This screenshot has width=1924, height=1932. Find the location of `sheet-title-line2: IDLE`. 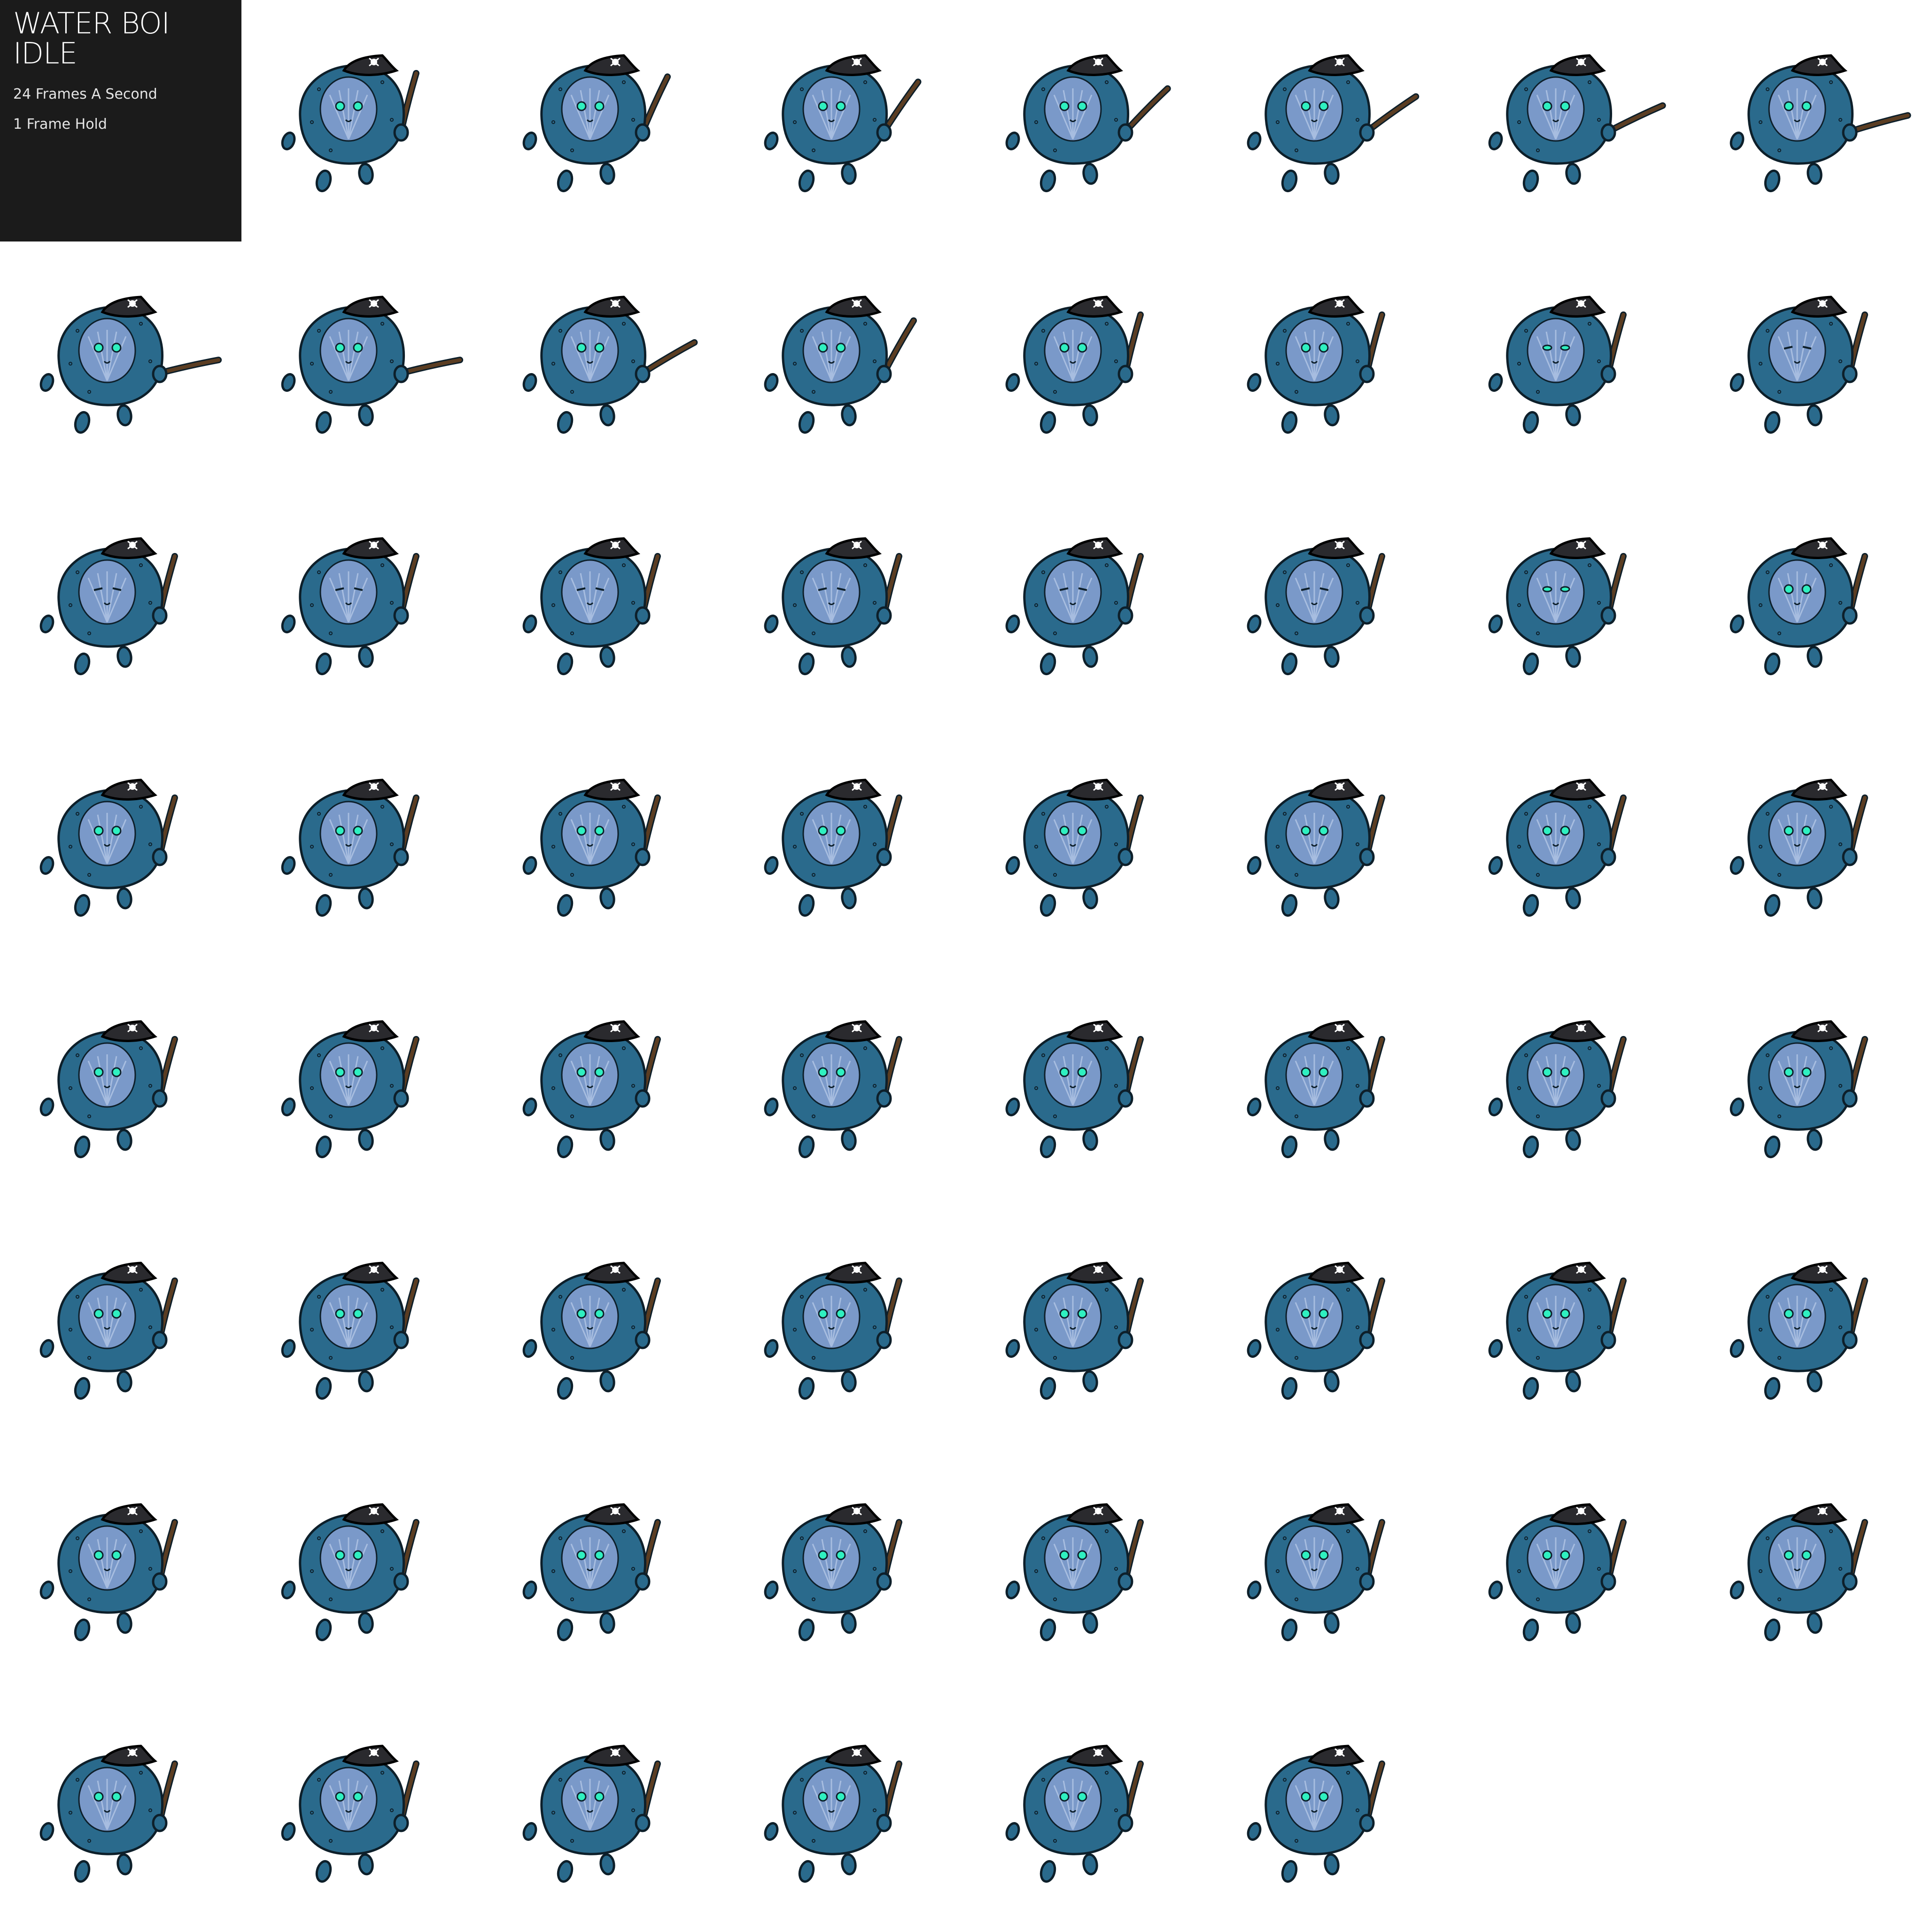

sheet-title-line2: IDLE is located at coordinates (45, 53).